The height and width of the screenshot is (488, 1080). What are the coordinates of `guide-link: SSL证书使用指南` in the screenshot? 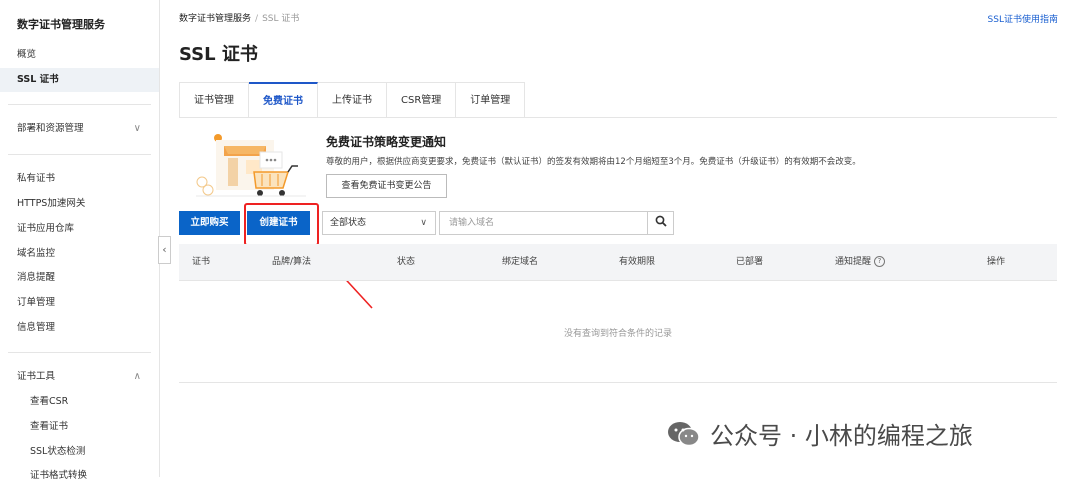 It's located at (1023, 18).